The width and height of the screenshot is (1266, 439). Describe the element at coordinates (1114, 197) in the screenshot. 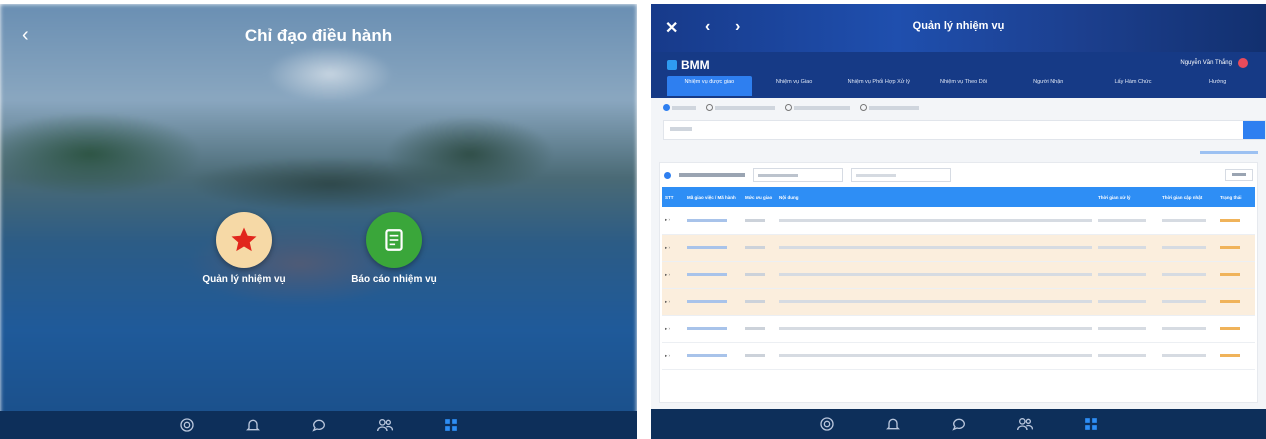

I see `col-deadline: Thời gian xử lý` at that location.